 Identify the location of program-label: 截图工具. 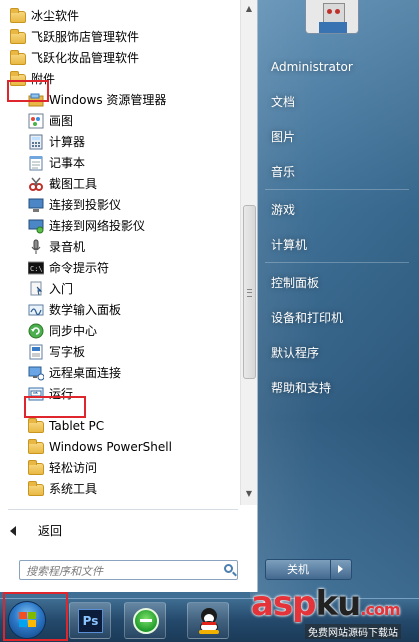
(73, 184).